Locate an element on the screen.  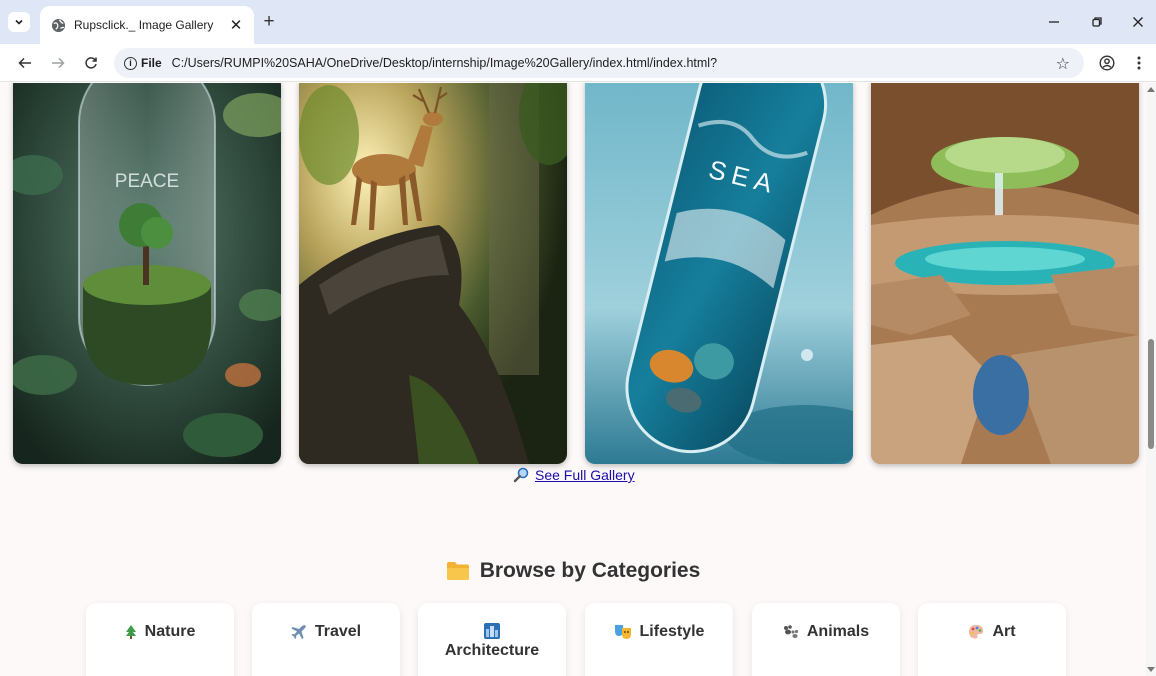
forward-button is located at coordinates (58, 63).